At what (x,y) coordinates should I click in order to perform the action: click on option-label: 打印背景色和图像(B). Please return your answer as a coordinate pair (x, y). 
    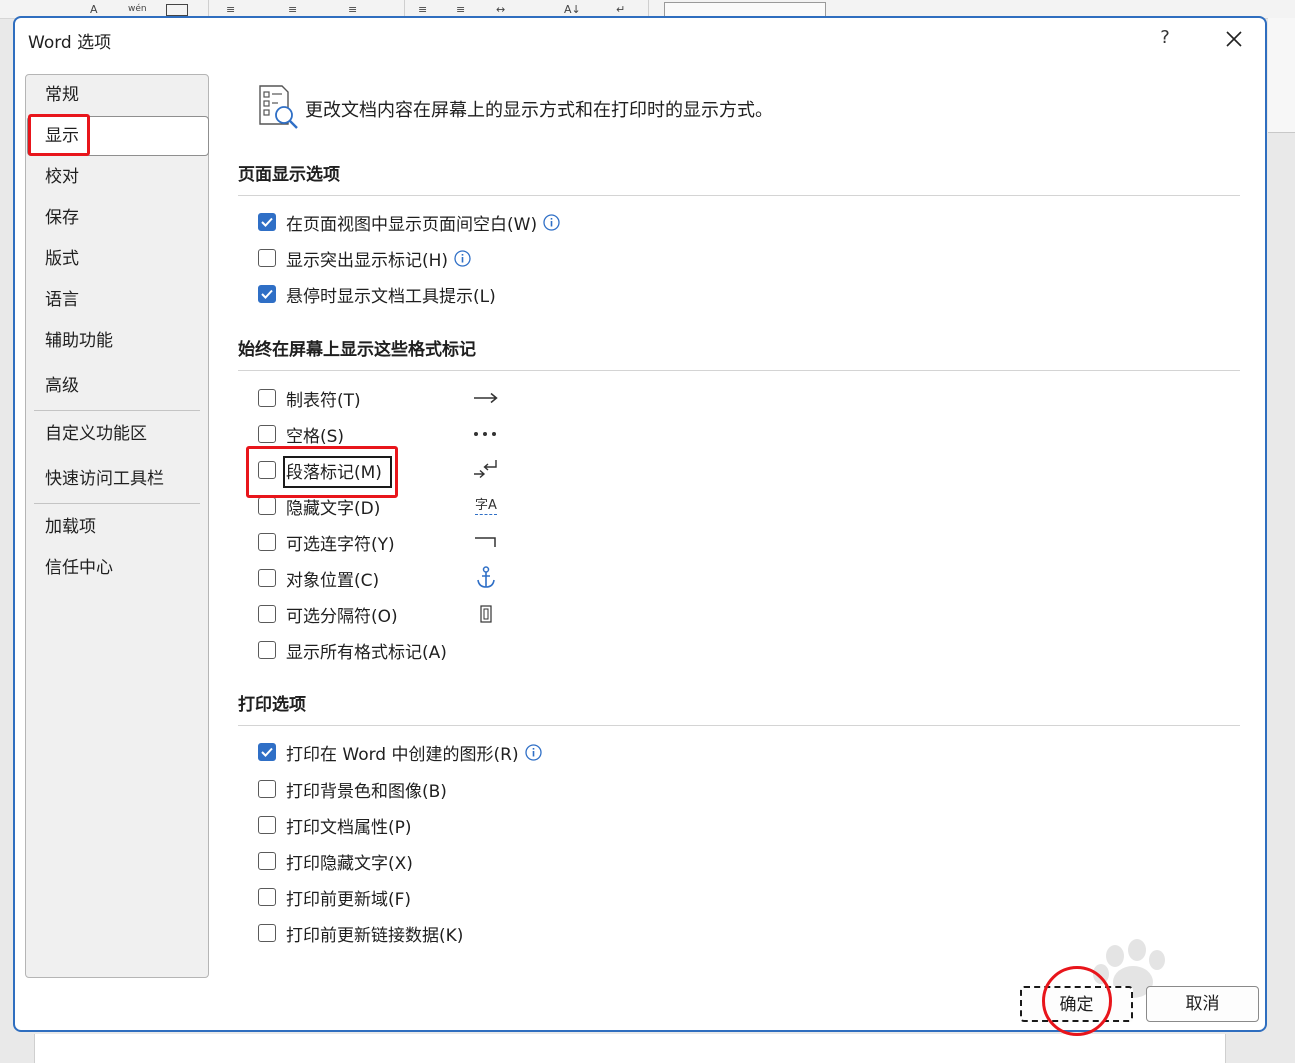
    Looking at the image, I should click on (366, 791).